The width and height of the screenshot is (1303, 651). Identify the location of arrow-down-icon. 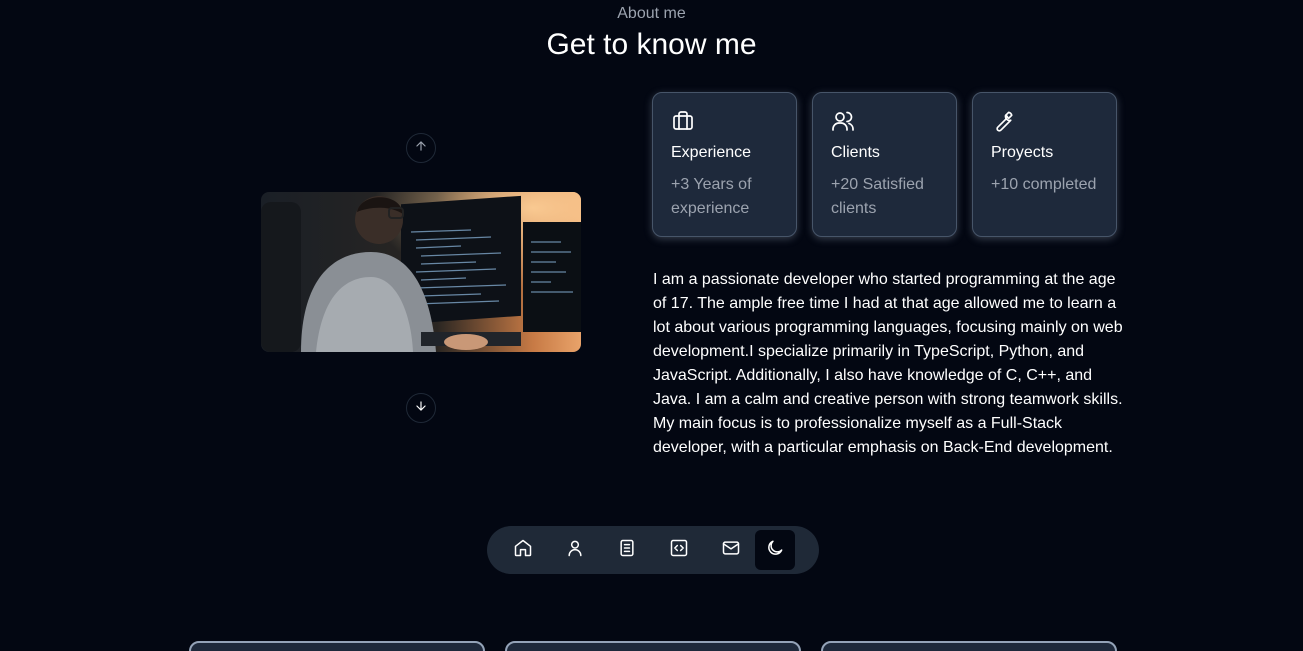
(421, 408).